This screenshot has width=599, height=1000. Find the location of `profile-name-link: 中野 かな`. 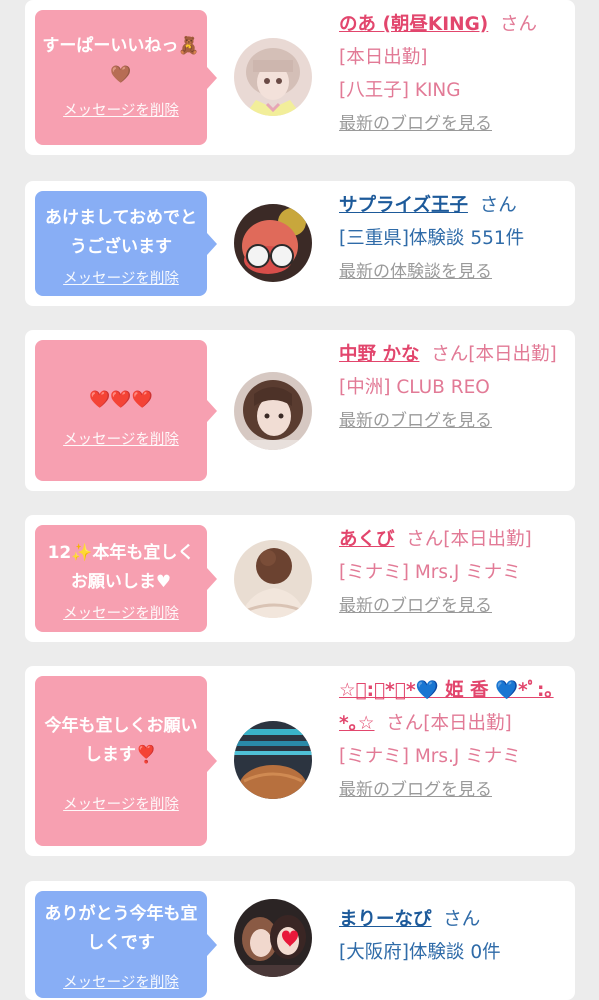

profile-name-link: 中野 かな is located at coordinates (379, 354).